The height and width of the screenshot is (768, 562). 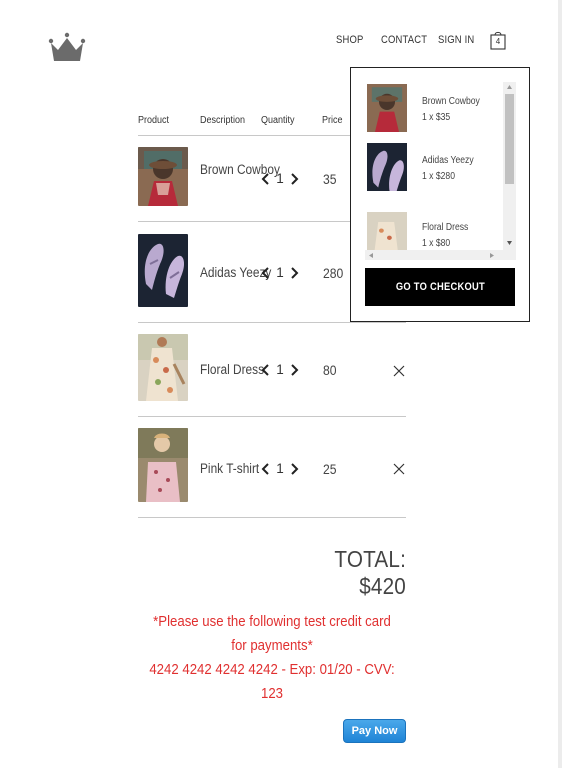 I want to click on product-price: 35, so click(x=330, y=179).